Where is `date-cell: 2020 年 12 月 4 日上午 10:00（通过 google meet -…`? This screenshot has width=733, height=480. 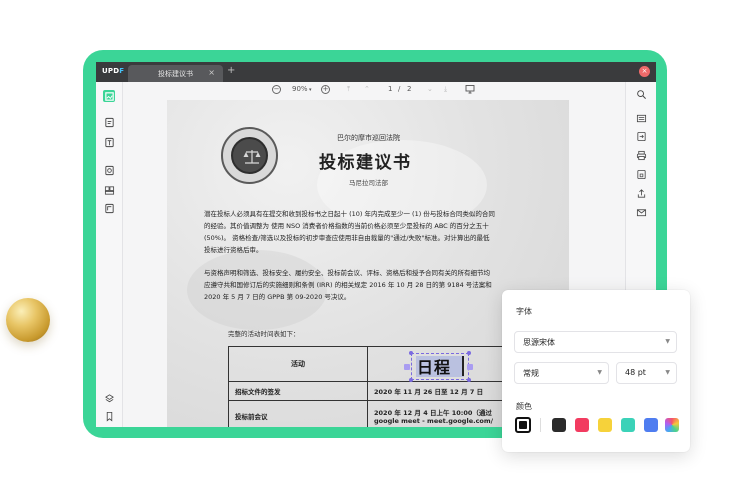 date-cell: 2020 年 12 月 4 日上午 10:00（通过 google meet -… is located at coordinates (437, 413).